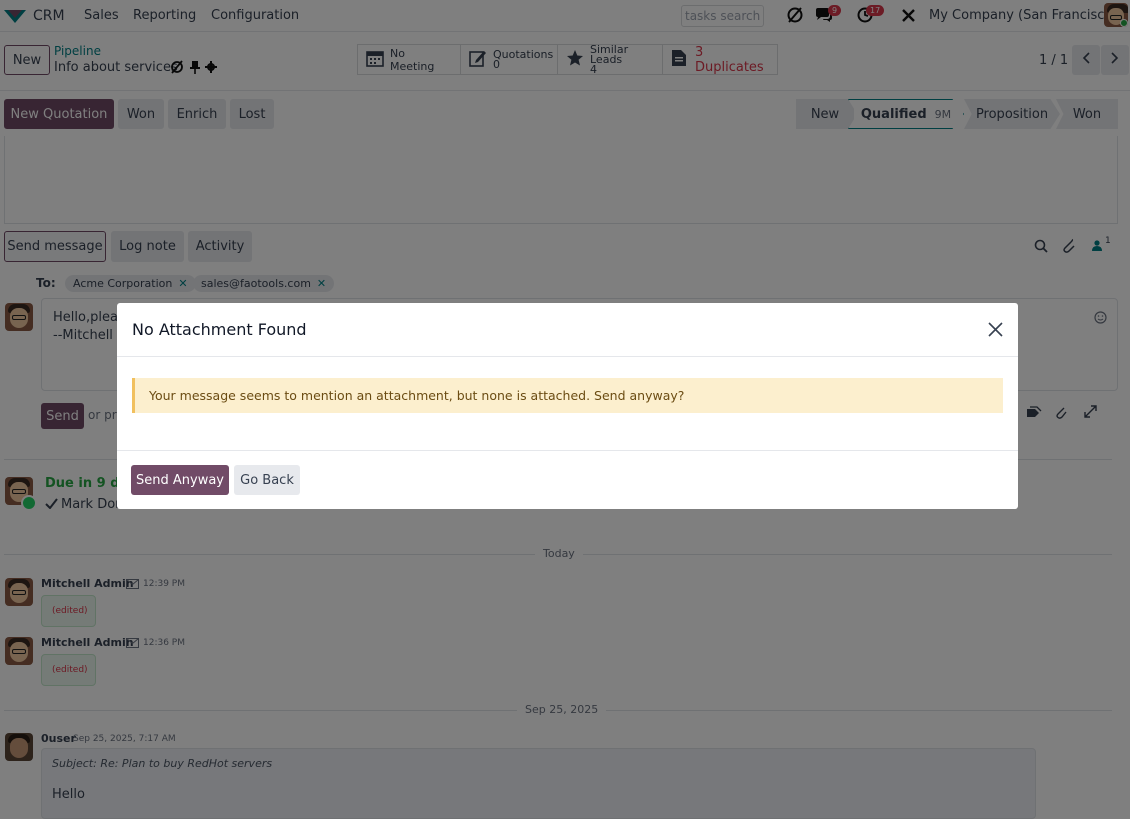 The height and width of the screenshot is (819, 1130). I want to click on dialog-header: No Attachment Found, so click(567, 330).